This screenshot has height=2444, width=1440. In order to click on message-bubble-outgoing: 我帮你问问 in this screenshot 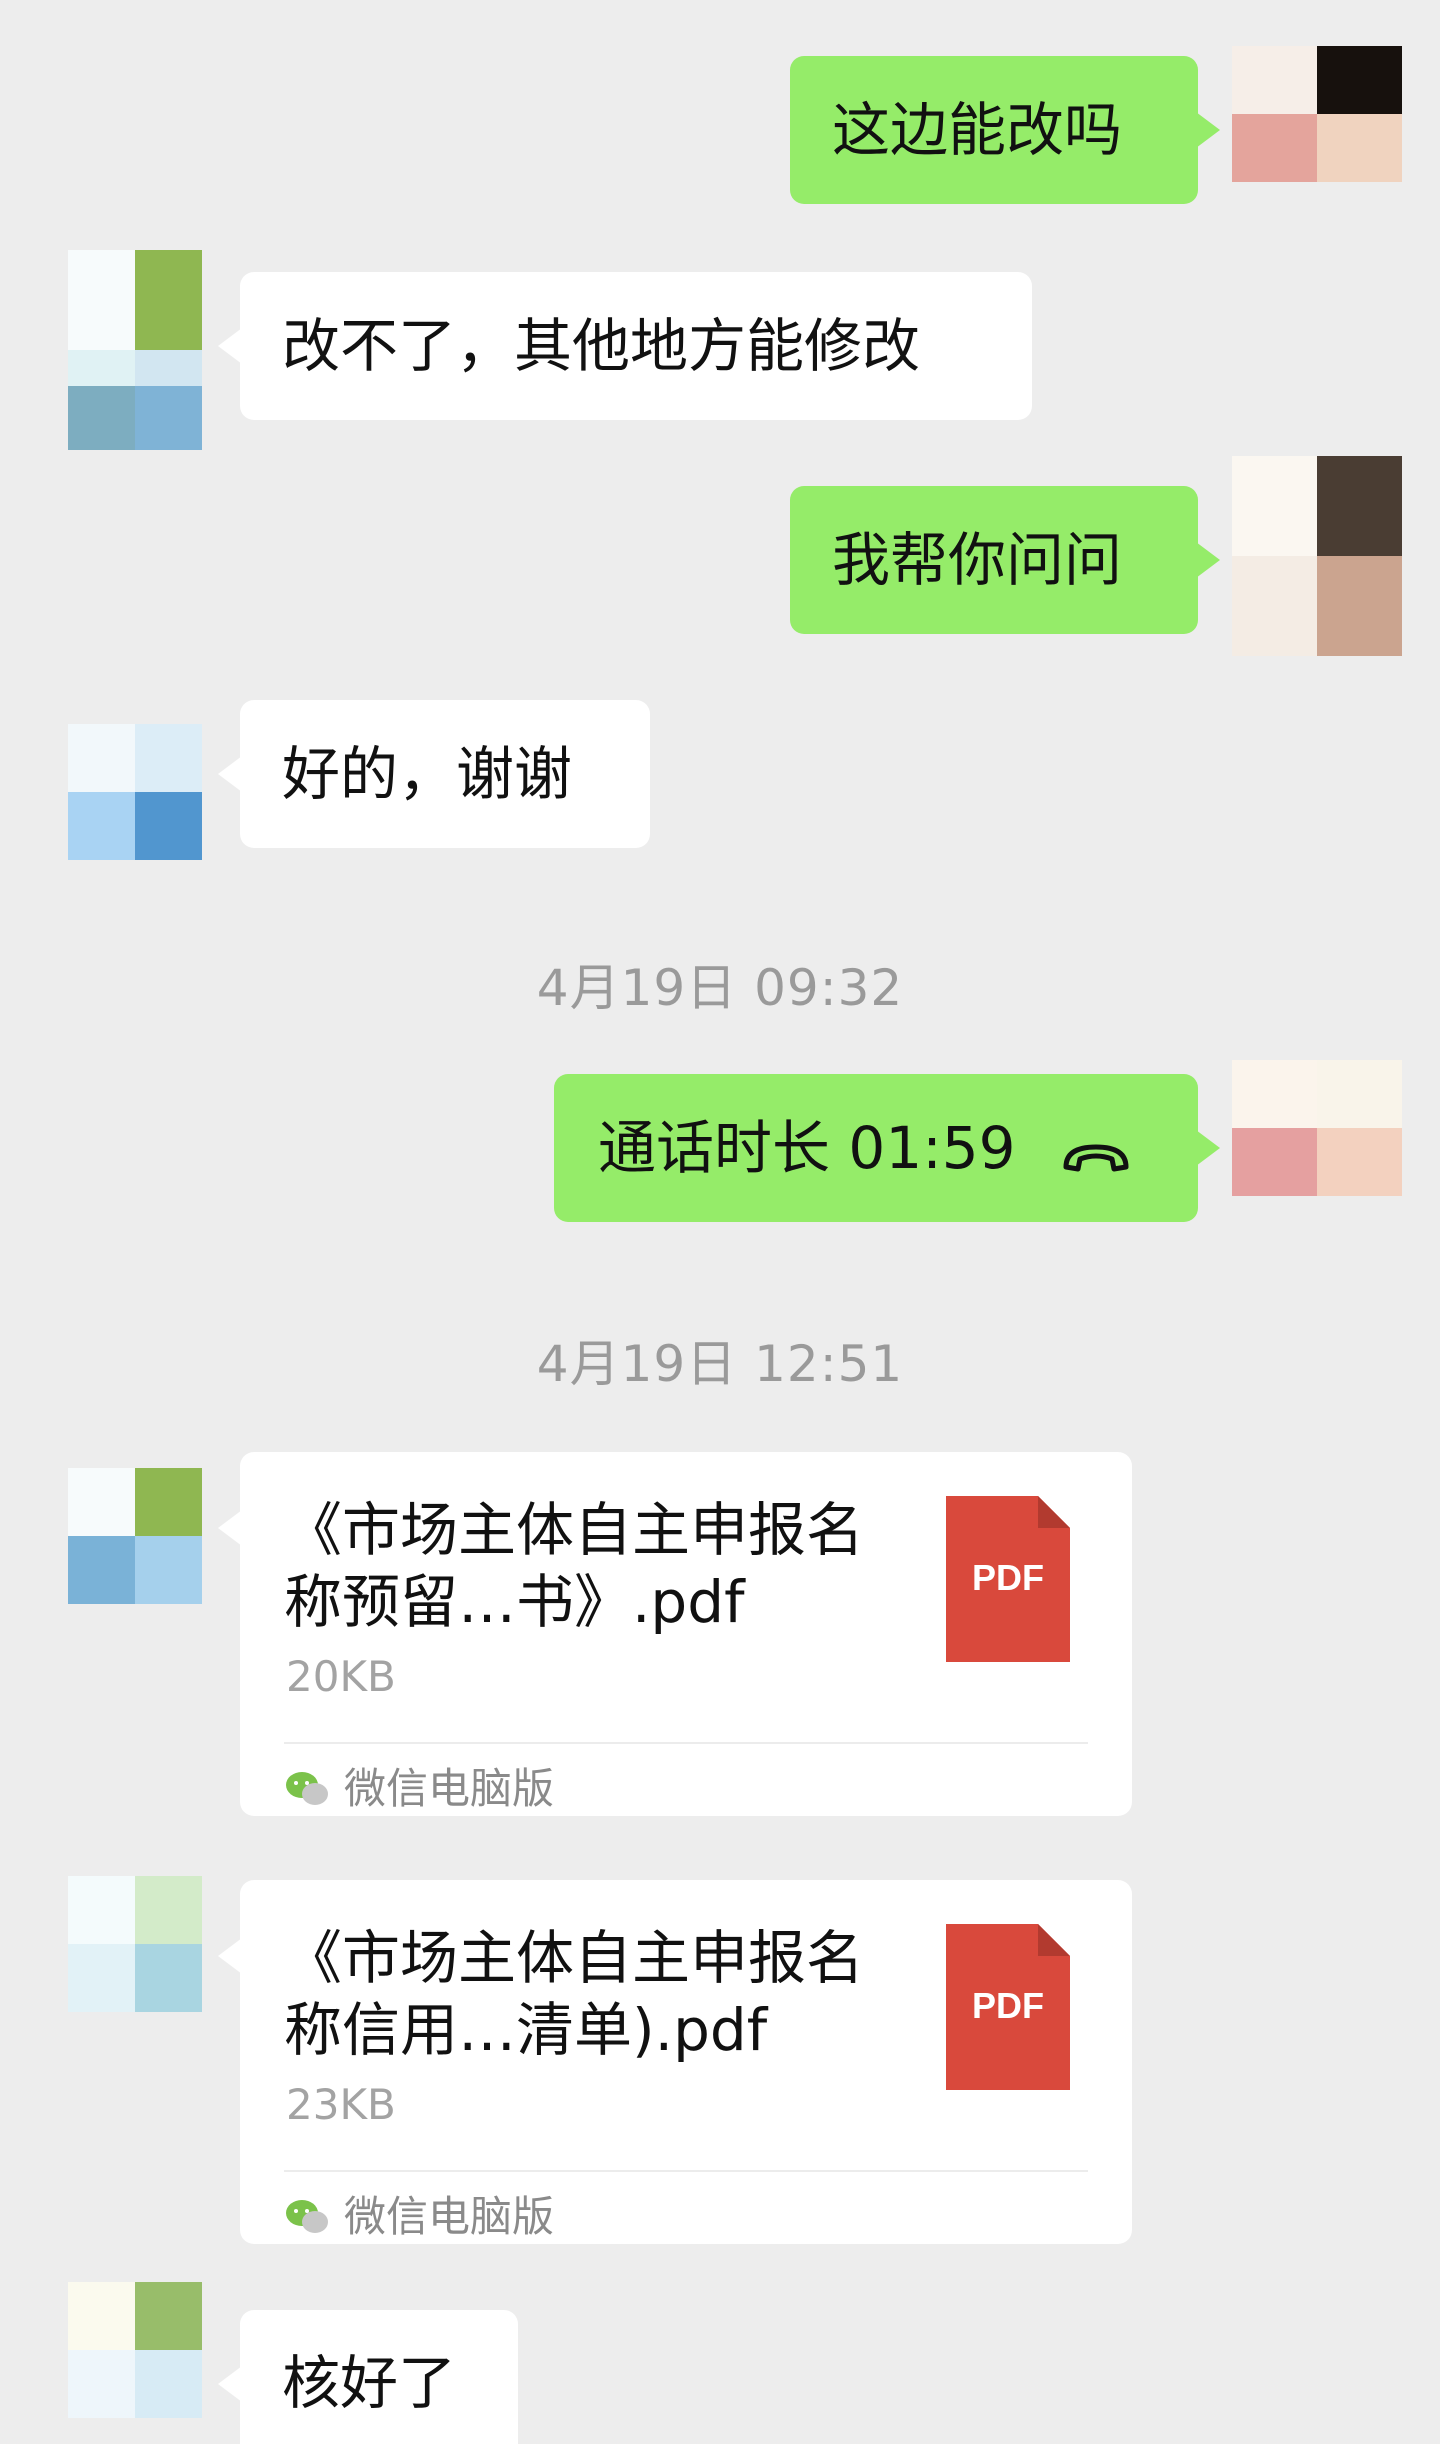, I will do `click(1005, 560)`.